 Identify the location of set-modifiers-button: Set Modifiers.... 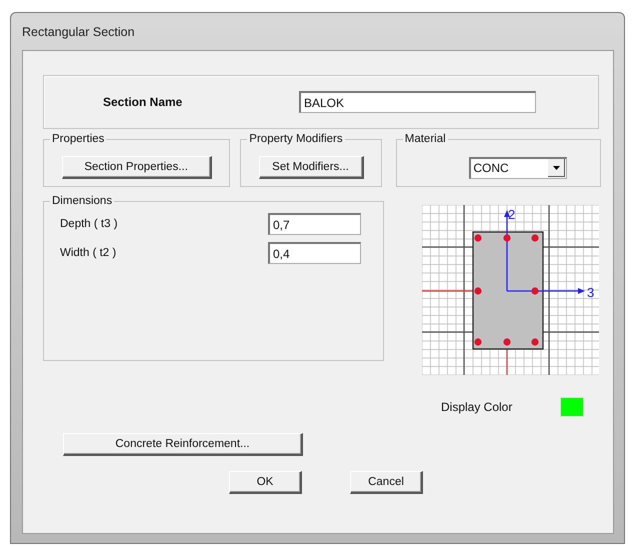
(311, 167).